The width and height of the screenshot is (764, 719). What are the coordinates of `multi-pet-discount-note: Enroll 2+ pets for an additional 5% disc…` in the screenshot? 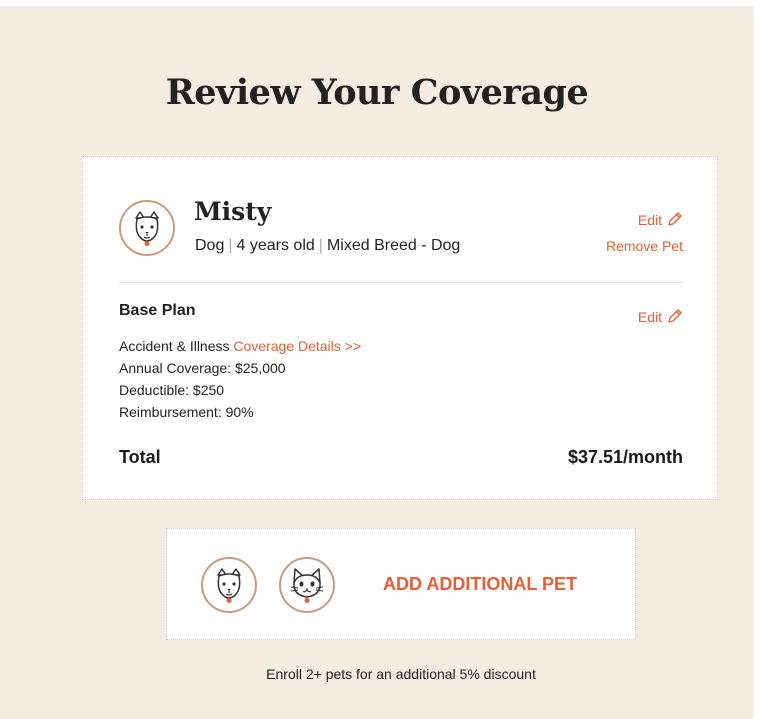 It's located at (401, 674).